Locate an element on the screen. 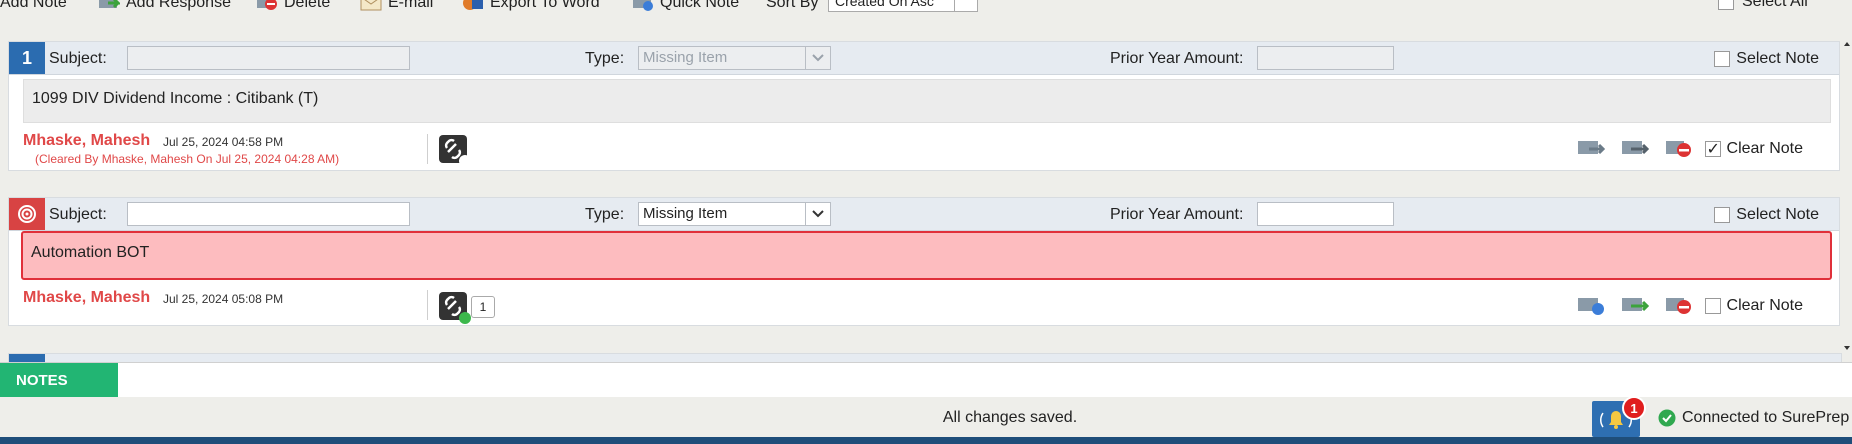 This screenshot has width=1852, height=444. note-body: 1099 DIV Dividend Income : Citibank (T) is located at coordinates (927, 101).